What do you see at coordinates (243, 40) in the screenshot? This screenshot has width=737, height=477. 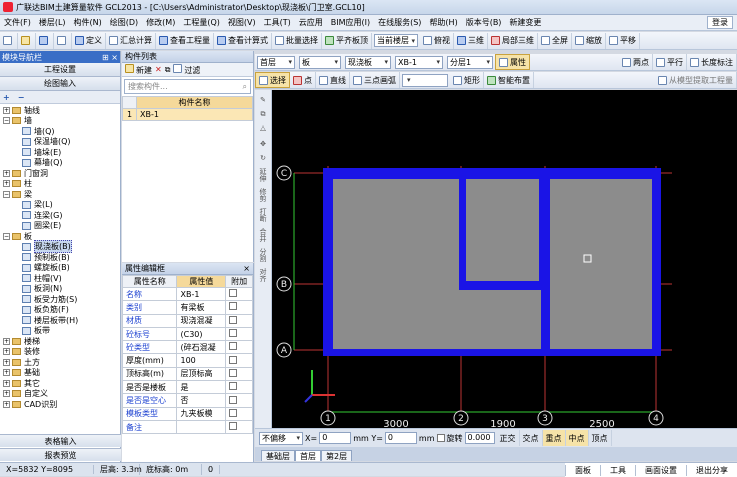 I see `view-formula-button: 查看计算式` at bounding box center [243, 40].